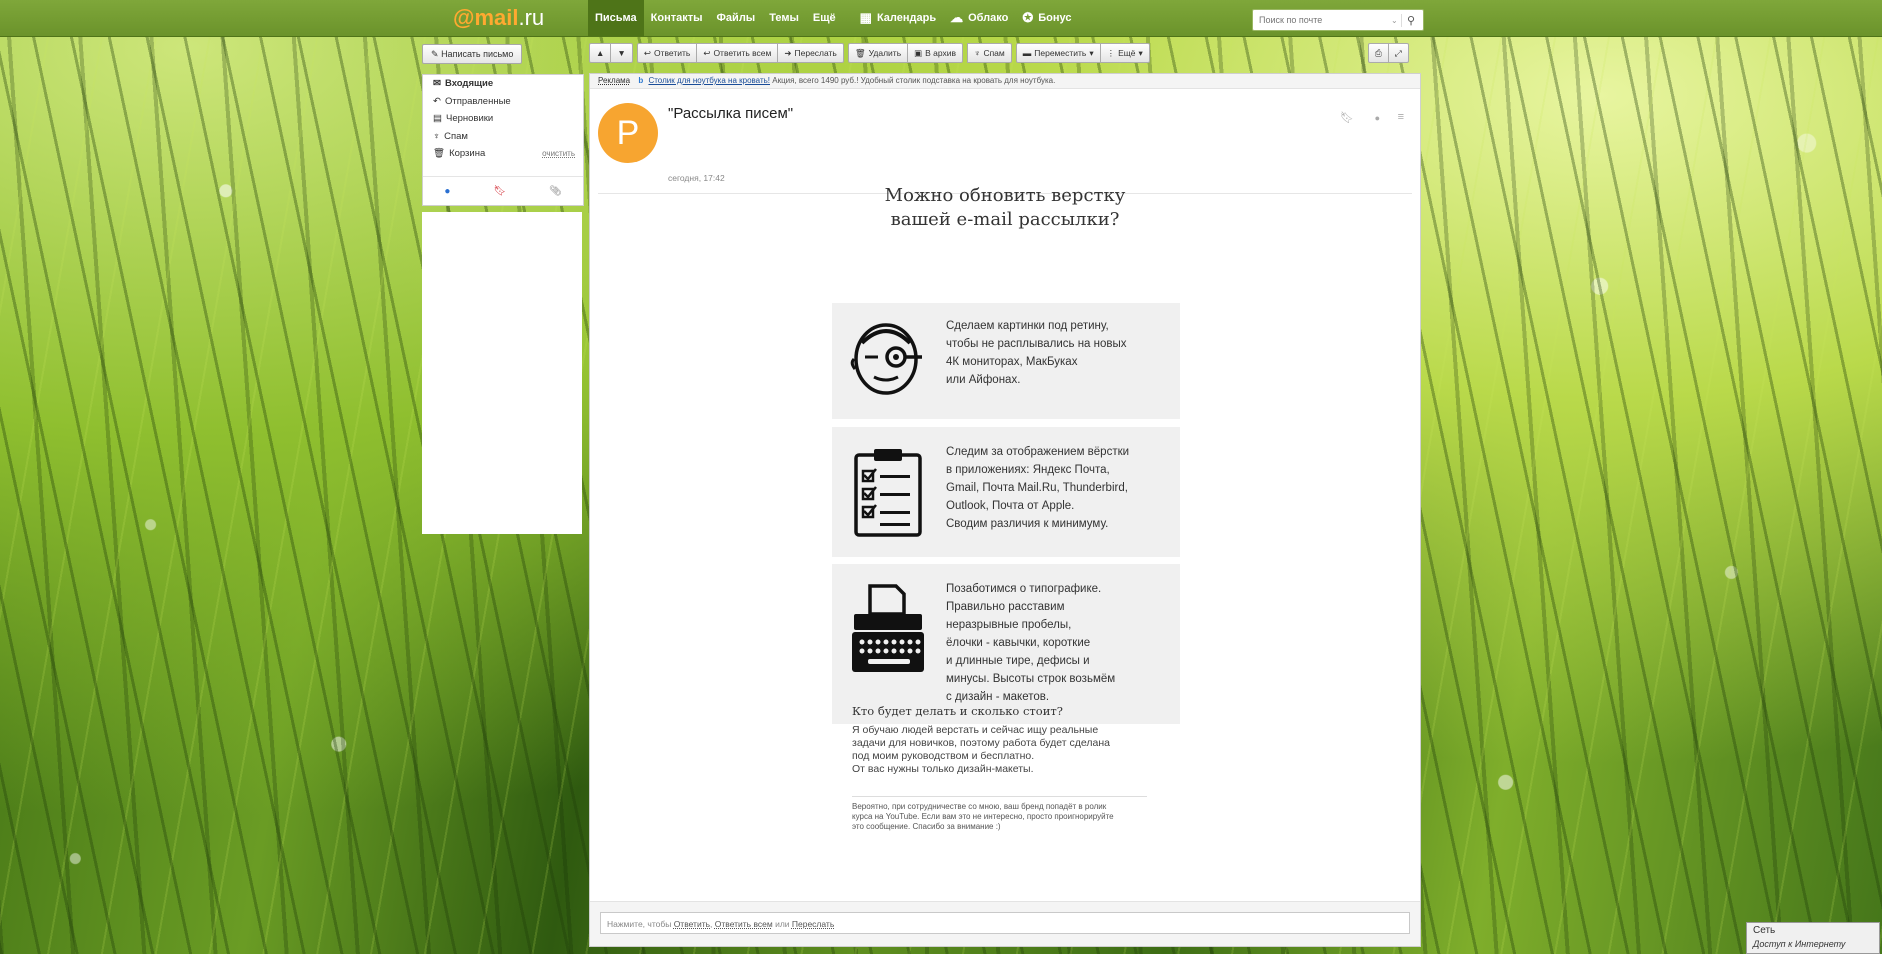 The width and height of the screenshot is (1882, 954). I want to click on folder-filters: ● 🔖︎ 📎︎, so click(503, 190).